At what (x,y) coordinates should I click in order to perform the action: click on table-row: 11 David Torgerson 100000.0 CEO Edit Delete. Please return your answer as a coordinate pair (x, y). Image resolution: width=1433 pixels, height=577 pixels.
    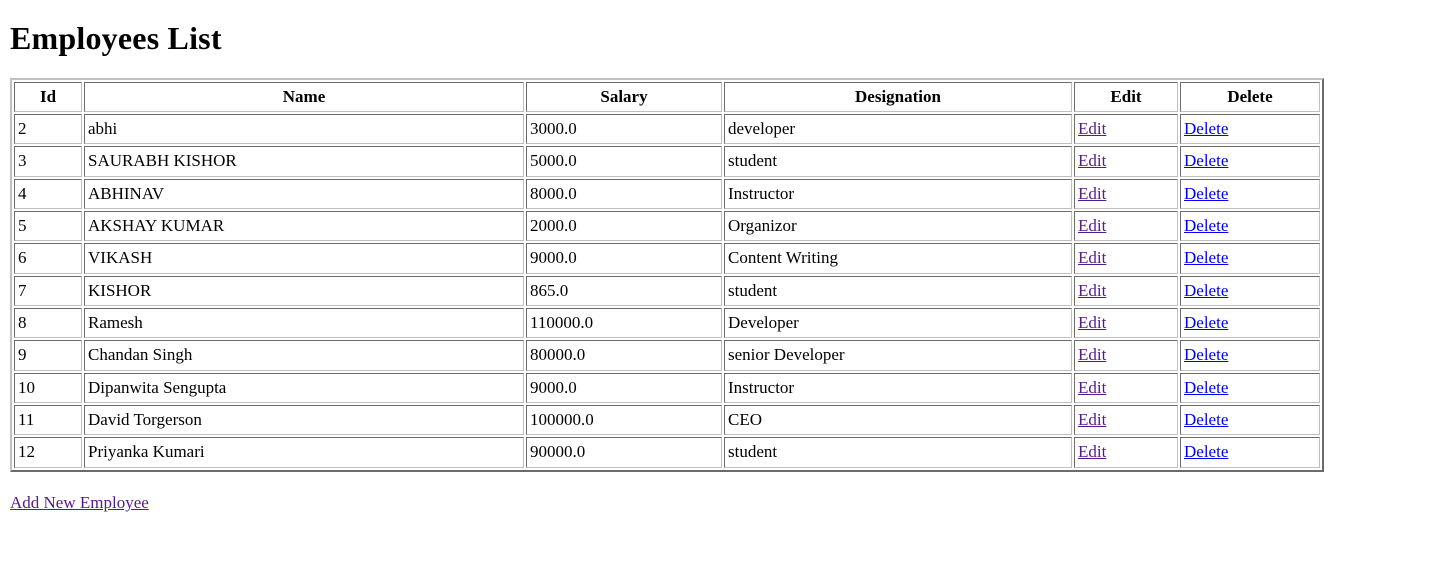
    Looking at the image, I should click on (667, 420).